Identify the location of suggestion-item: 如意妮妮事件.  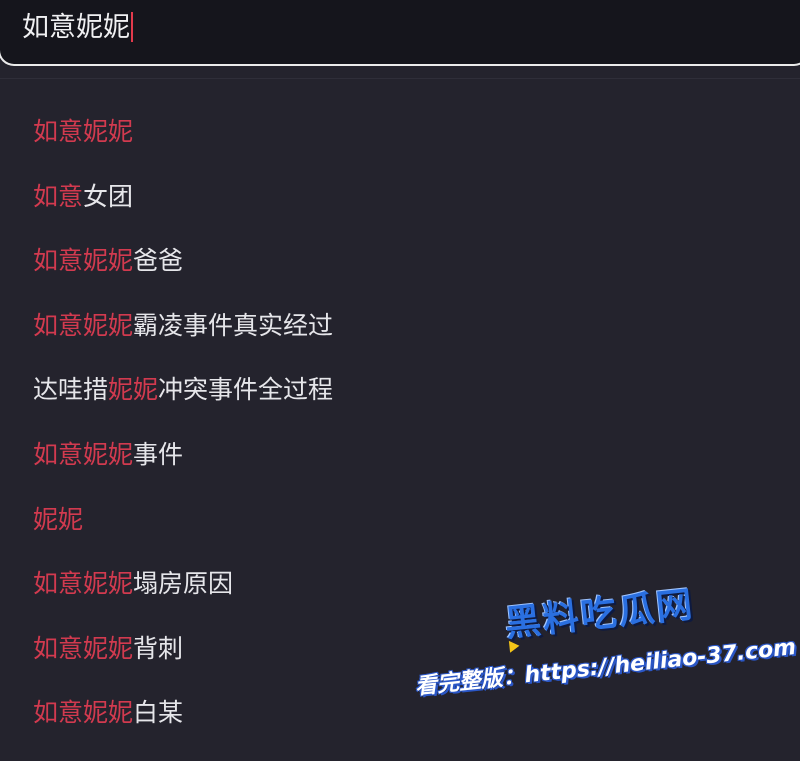
(400, 455).